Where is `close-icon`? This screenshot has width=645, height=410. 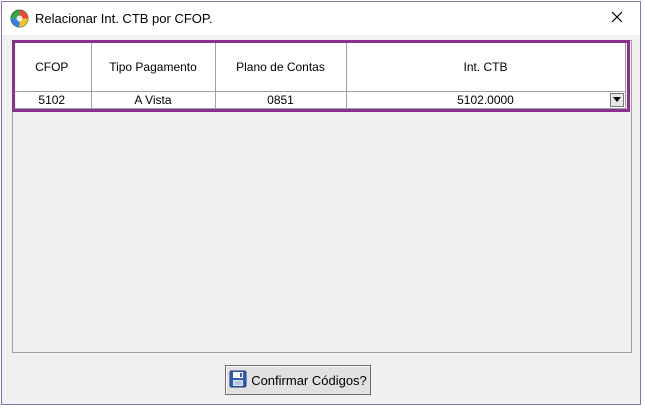 close-icon is located at coordinates (617, 18).